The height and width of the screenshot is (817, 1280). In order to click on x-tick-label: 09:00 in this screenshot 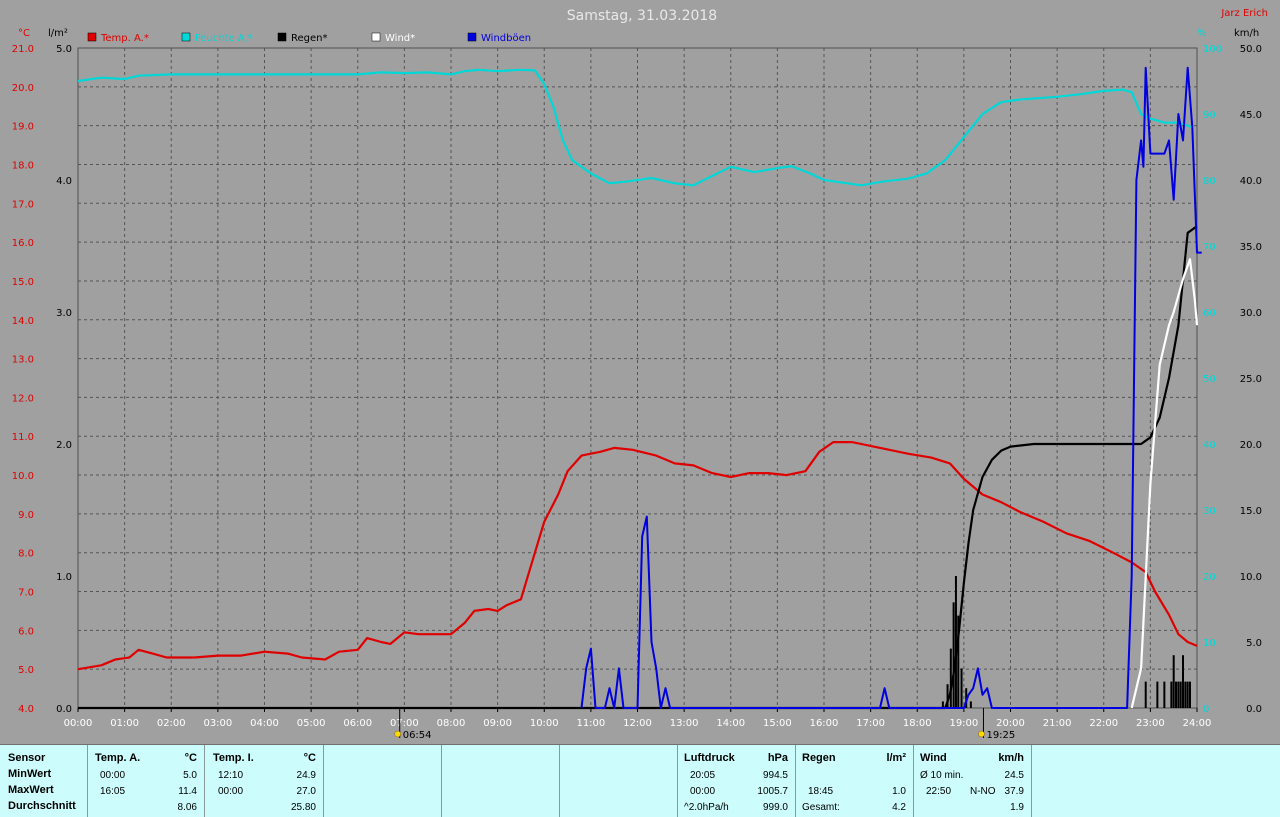, I will do `click(497, 723)`.